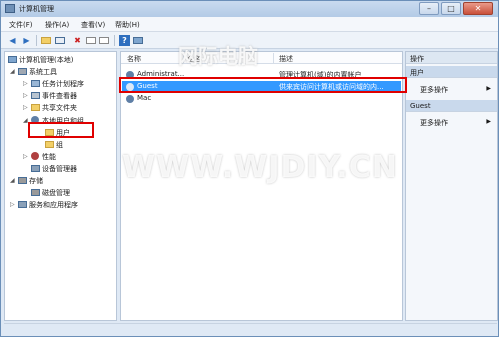 The image size is (499, 337). I want to click on tree-item-storage: 存储, so click(30, 181).